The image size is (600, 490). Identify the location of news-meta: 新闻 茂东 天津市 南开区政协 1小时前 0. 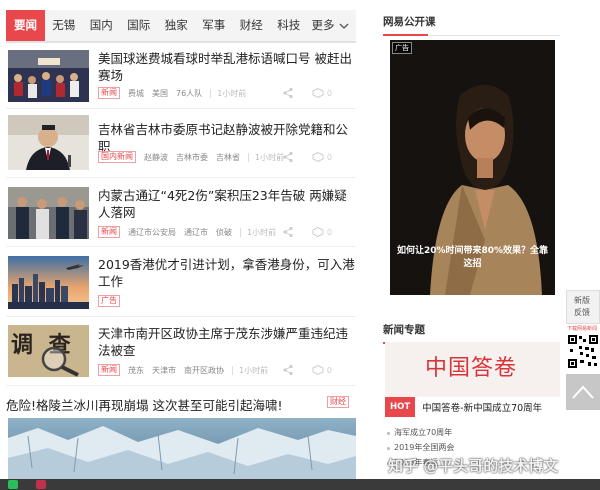
(227, 370).